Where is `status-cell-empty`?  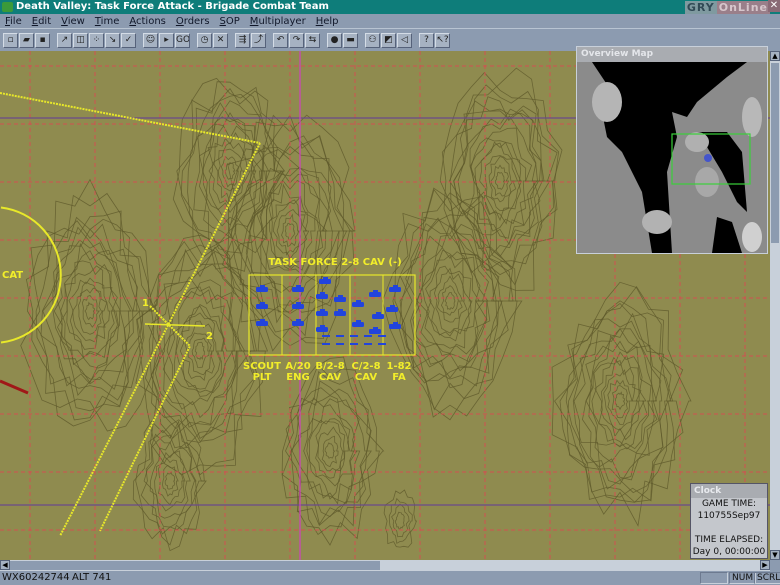 status-cell-empty is located at coordinates (714, 578).